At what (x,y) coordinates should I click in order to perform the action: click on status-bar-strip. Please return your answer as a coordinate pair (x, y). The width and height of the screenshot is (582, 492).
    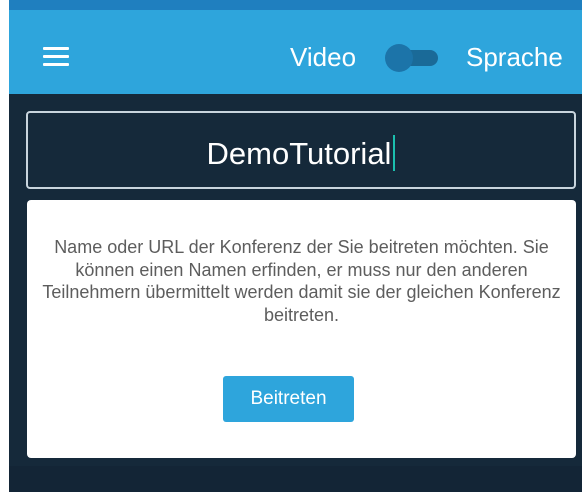
    Looking at the image, I should click on (295, 5).